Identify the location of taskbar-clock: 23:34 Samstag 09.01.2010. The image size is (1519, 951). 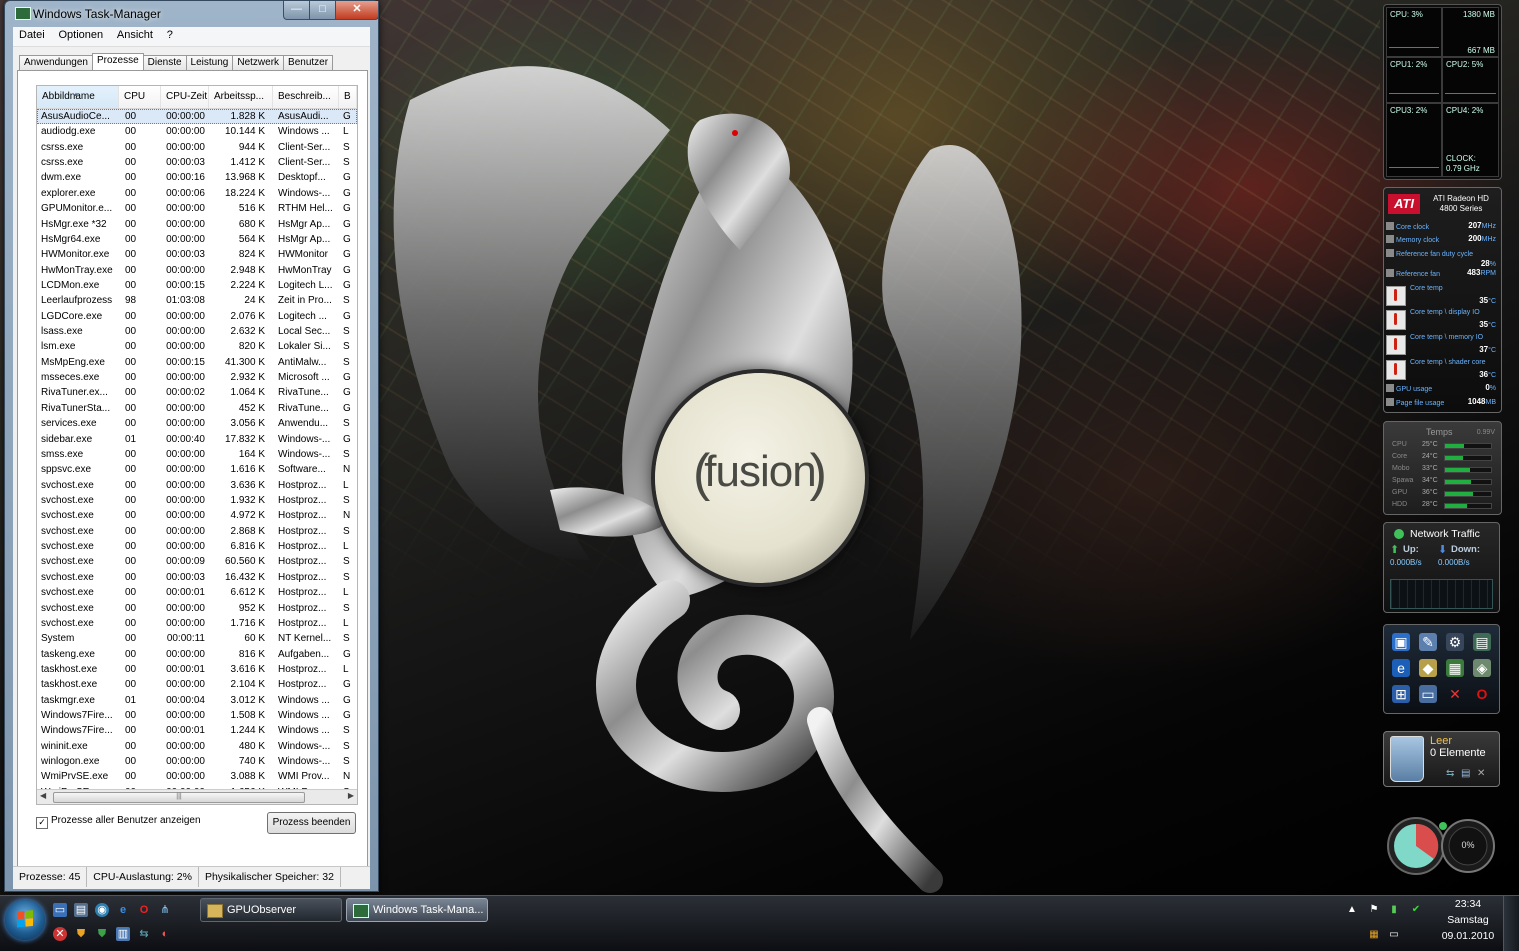
(1468, 923).